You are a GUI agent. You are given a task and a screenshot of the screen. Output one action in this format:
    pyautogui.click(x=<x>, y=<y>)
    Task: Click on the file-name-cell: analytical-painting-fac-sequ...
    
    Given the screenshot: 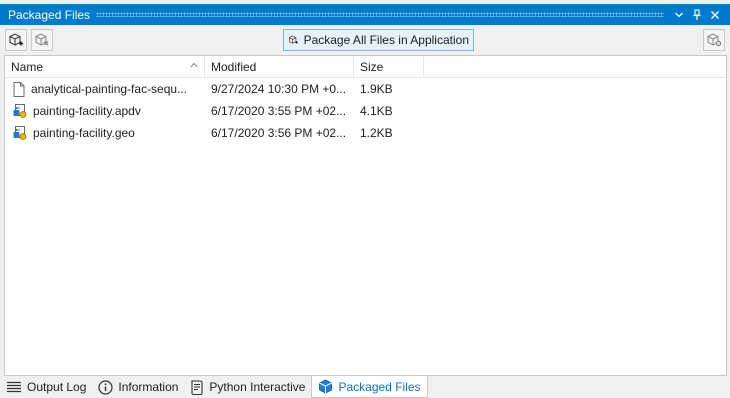 What is the action you would take?
    pyautogui.click(x=105, y=89)
    